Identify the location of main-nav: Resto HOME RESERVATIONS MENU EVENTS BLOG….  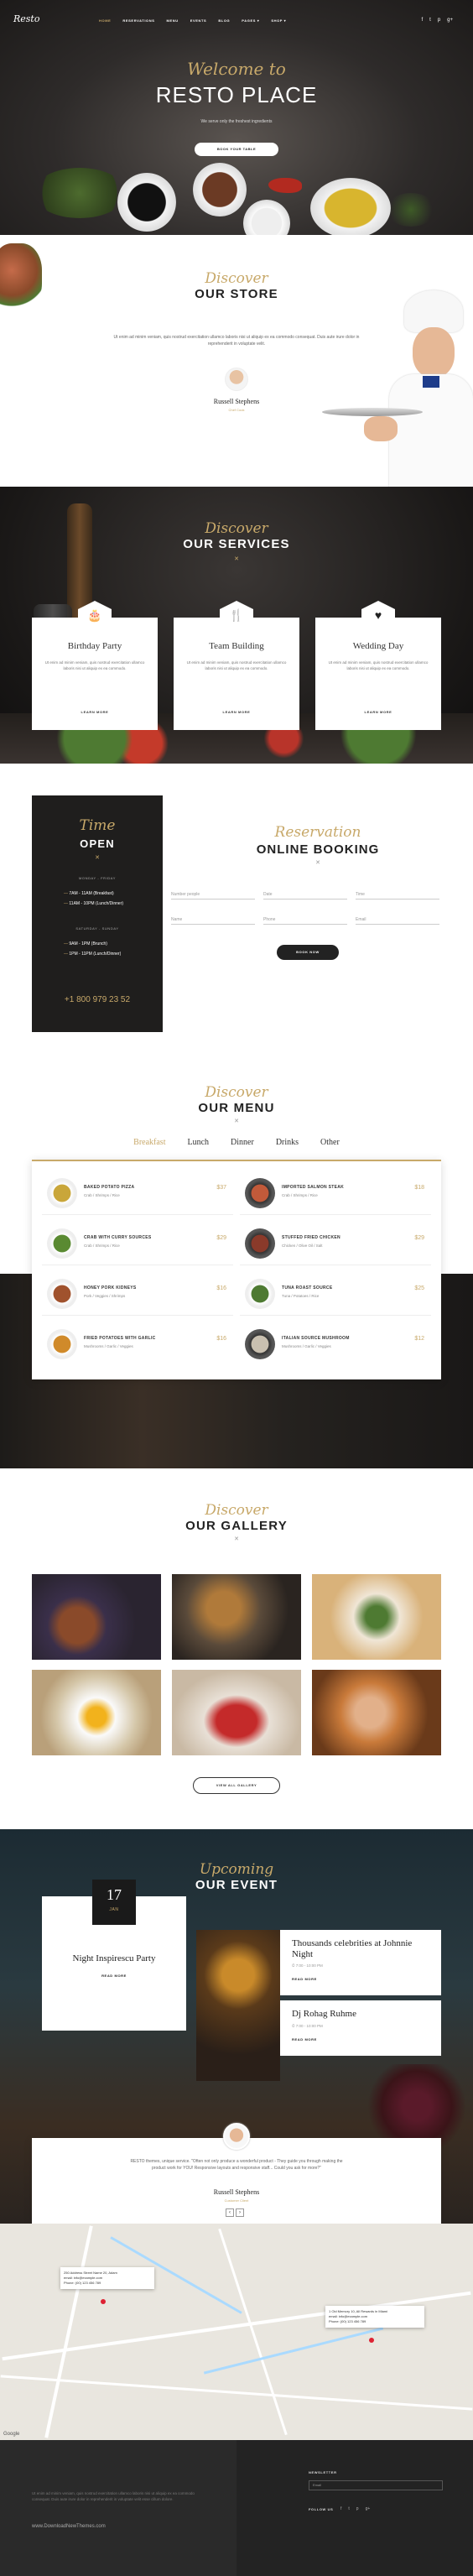
(236, 18).